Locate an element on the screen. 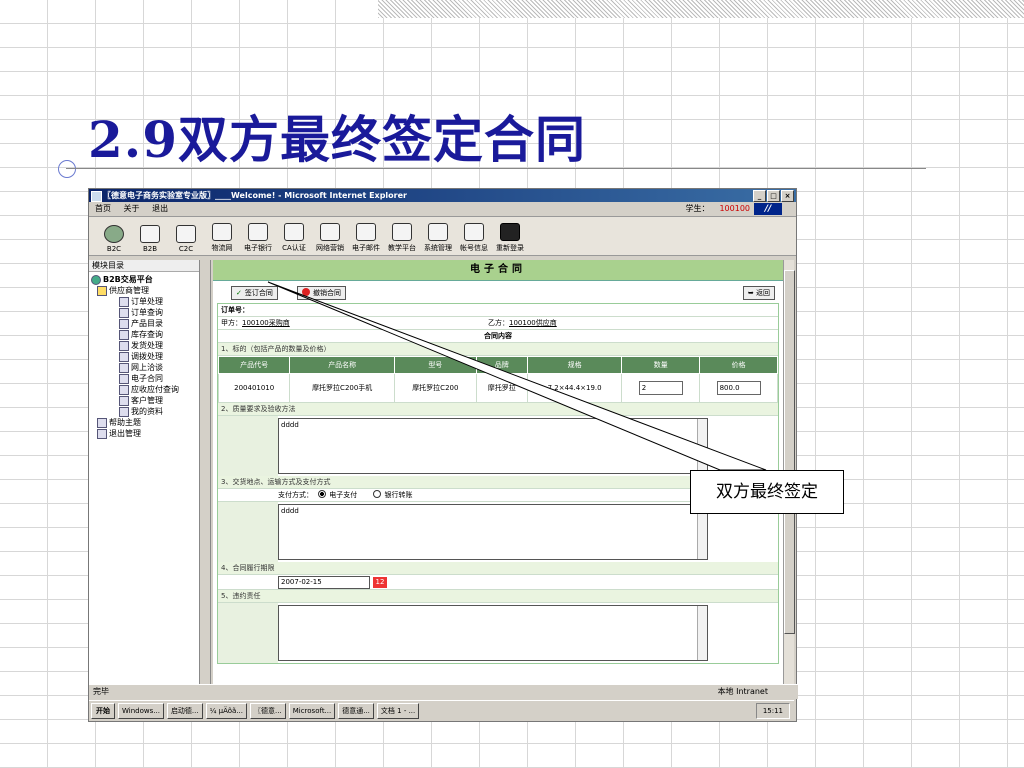 This screenshot has width=1024, height=768. callout-label: 双方最终签定 is located at coordinates (767, 492).